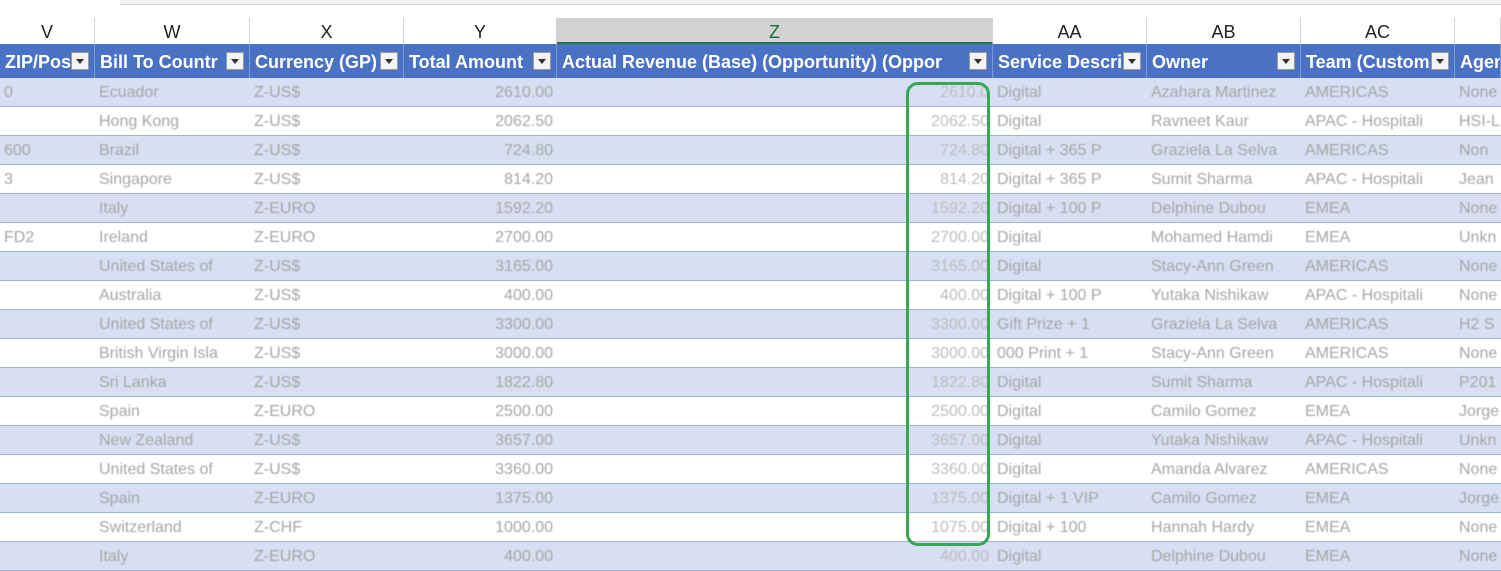 This screenshot has width=1501, height=571. What do you see at coordinates (47, 237) in the screenshot?
I see `zip-cell: FD2` at bounding box center [47, 237].